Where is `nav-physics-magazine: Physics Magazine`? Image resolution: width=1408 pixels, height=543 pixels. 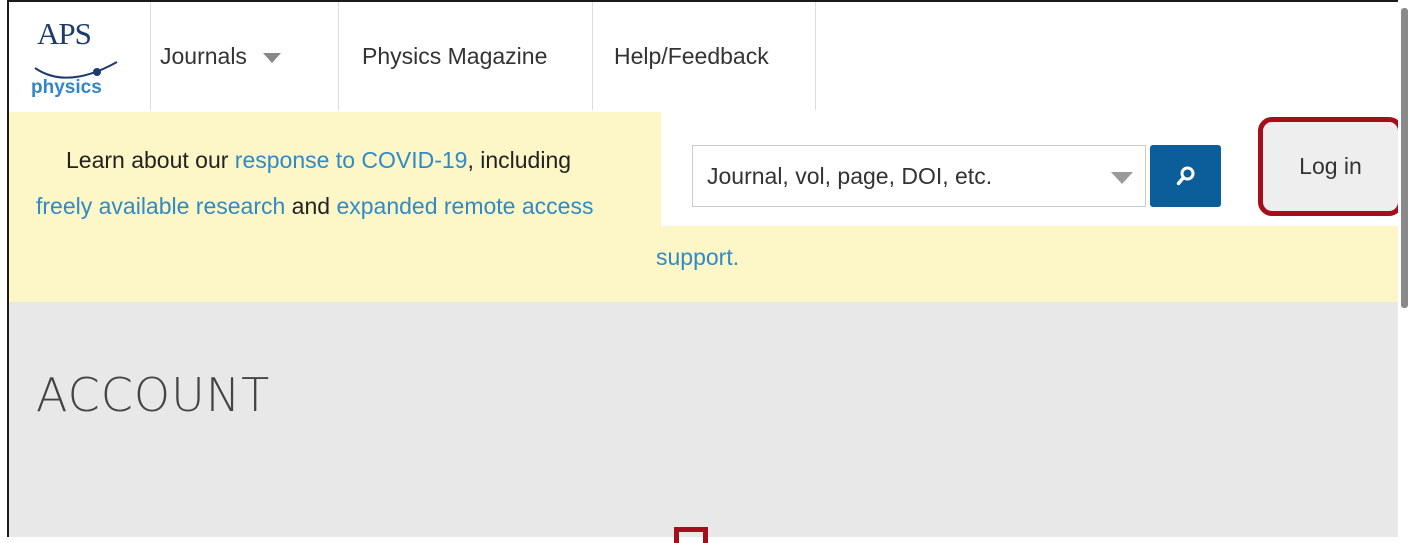 nav-physics-magazine: Physics Magazine is located at coordinates (454, 56).